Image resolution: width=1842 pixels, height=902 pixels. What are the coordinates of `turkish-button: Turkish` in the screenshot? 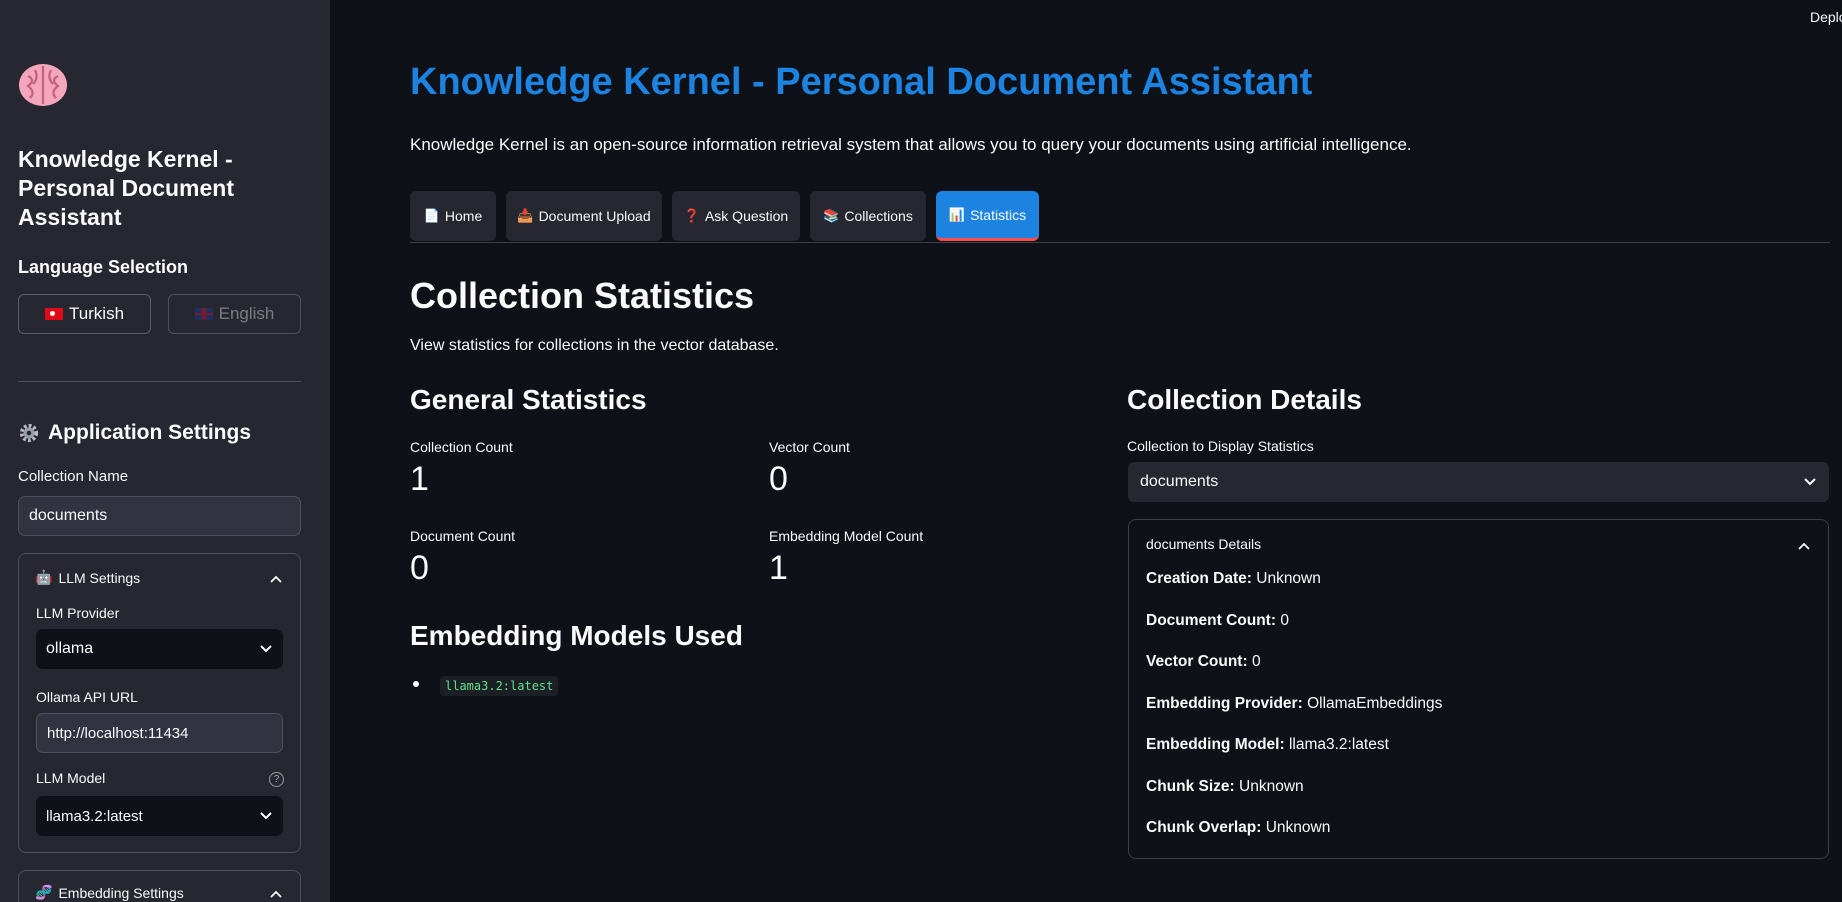 It's located at (84, 314).